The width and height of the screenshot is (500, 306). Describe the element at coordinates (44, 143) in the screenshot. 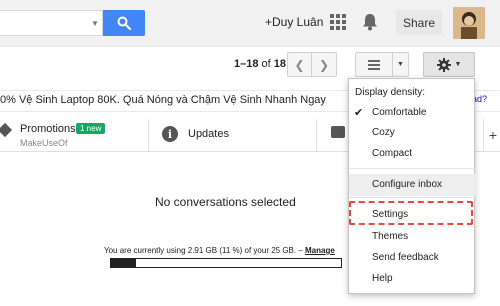

I see `tab-promotions-sender: MakeUseOf` at that location.